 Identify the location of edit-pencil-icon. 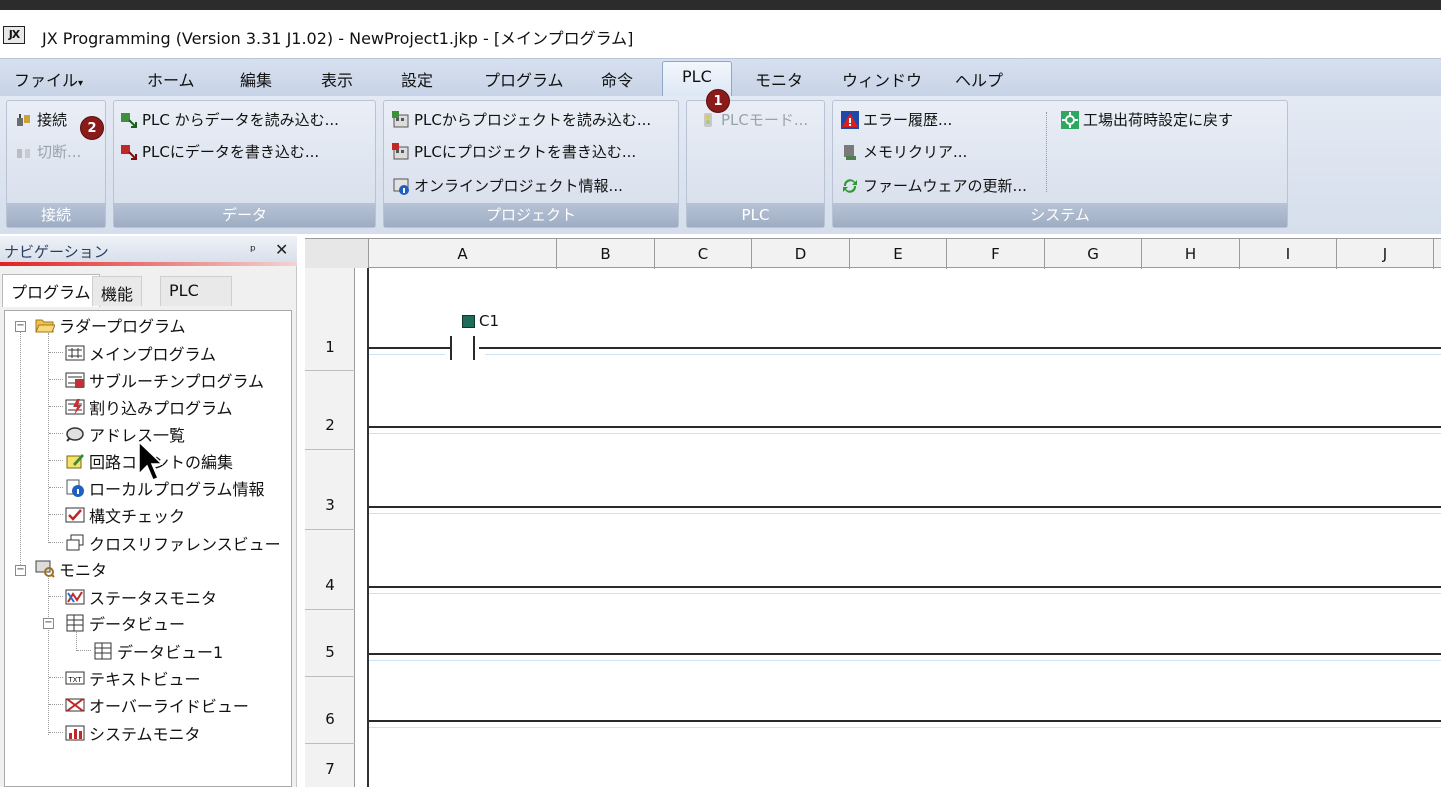
(75, 461).